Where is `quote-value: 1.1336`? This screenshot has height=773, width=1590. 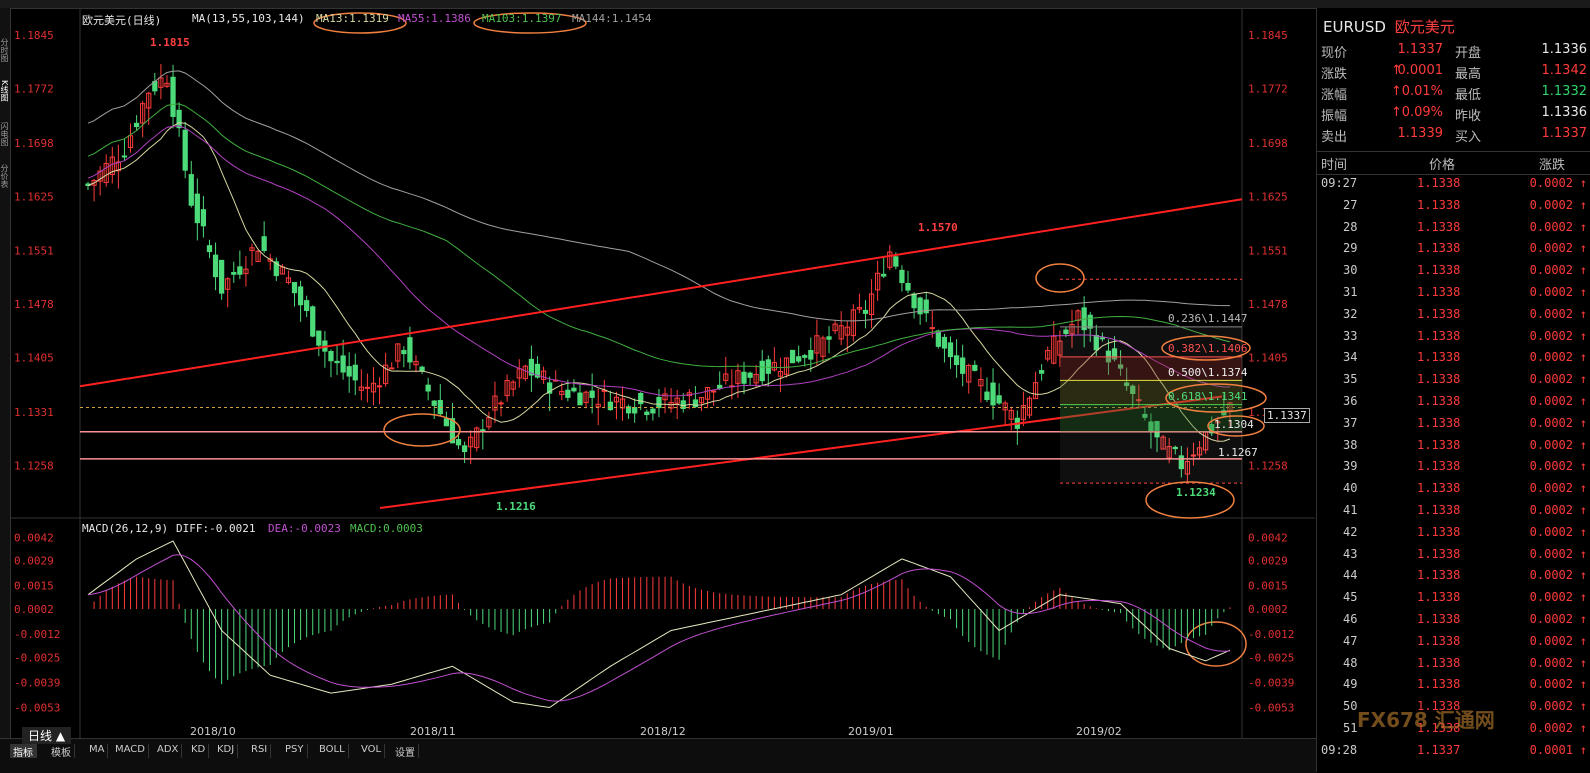 quote-value: 1.1336 is located at coordinates (1564, 112).